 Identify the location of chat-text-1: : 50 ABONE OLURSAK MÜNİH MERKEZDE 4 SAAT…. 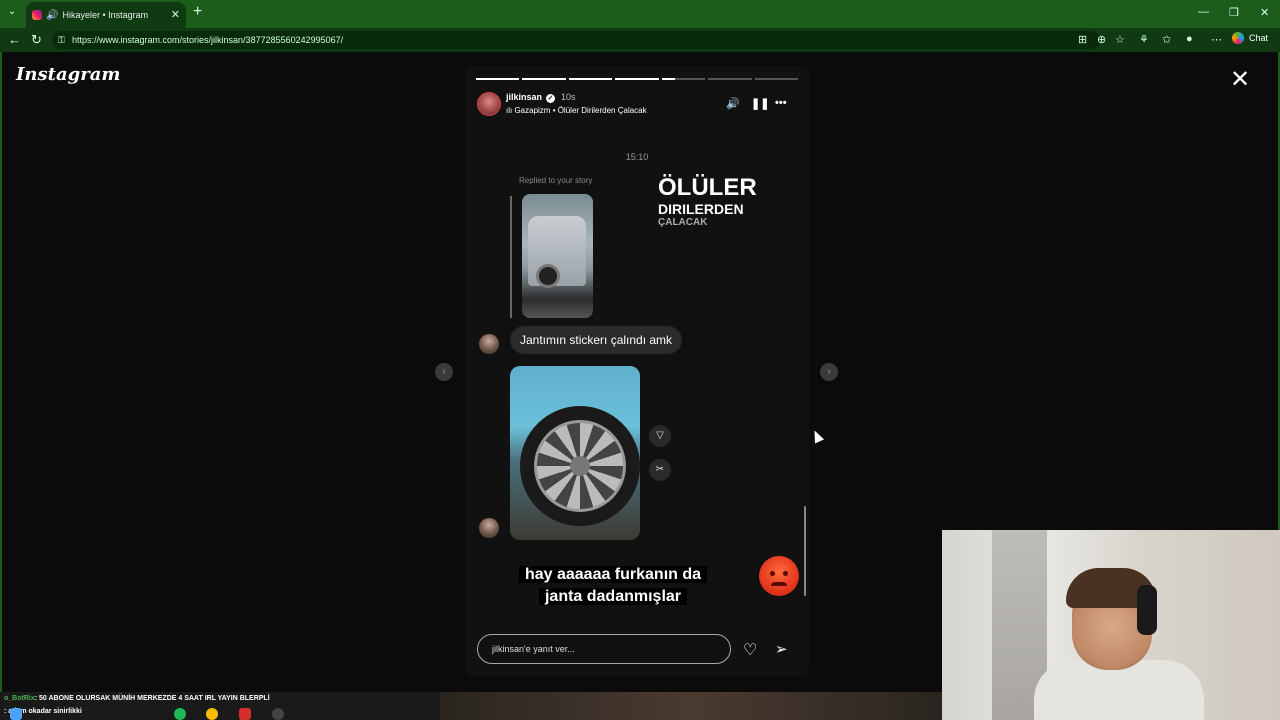
(152, 698).